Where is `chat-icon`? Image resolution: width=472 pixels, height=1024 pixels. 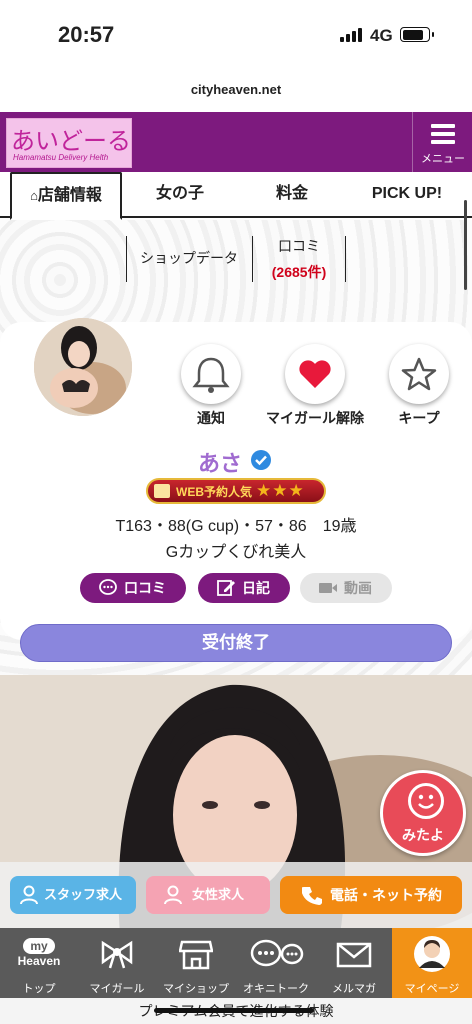 chat-icon is located at coordinates (108, 587).